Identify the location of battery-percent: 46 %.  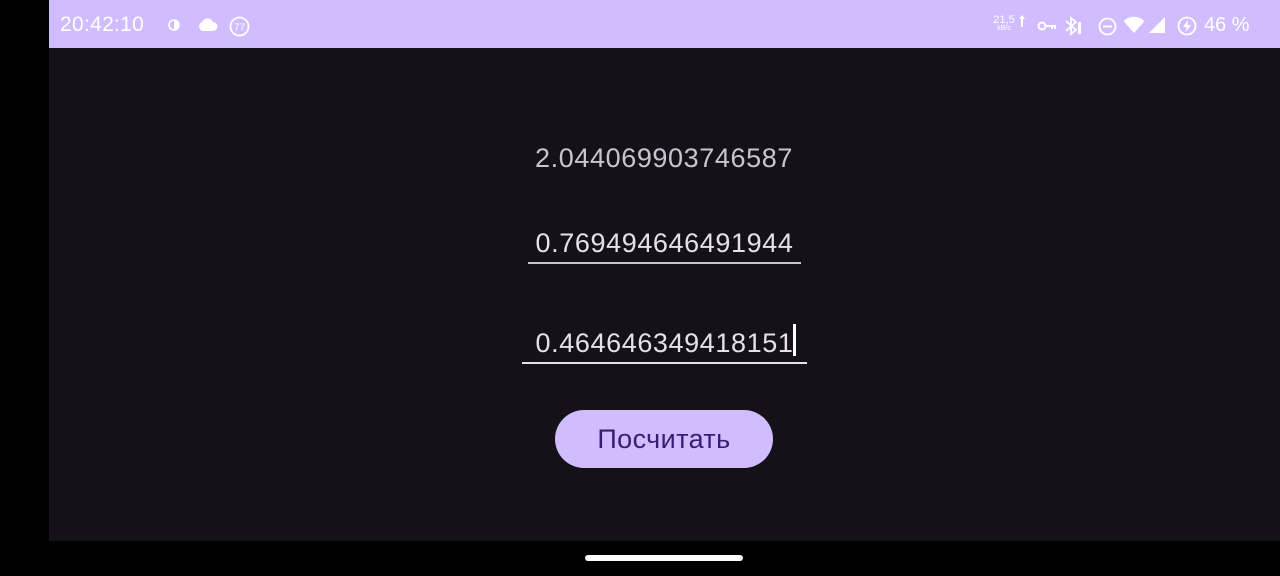
(1227, 25).